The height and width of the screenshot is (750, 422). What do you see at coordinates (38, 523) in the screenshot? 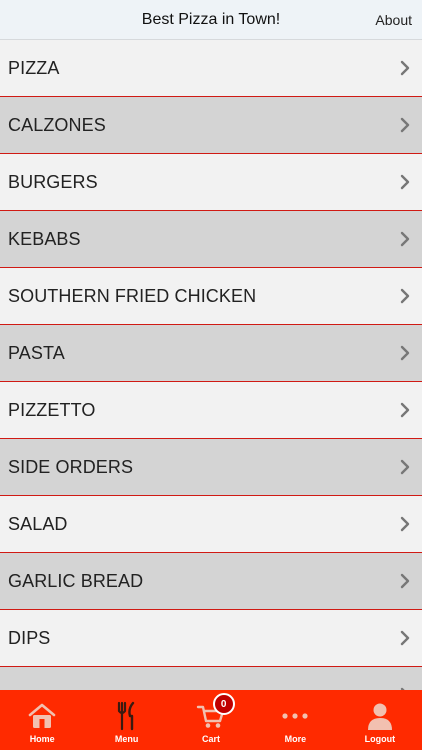
I see `category-label: SALAD` at bounding box center [38, 523].